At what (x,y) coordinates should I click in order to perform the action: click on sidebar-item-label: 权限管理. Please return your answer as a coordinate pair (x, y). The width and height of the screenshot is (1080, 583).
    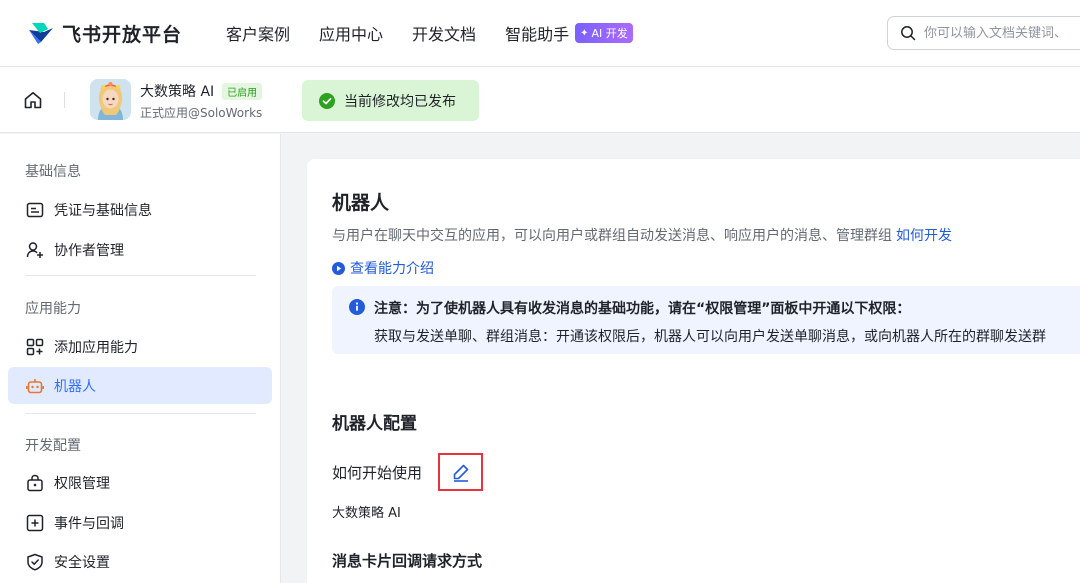
    Looking at the image, I should click on (82, 483).